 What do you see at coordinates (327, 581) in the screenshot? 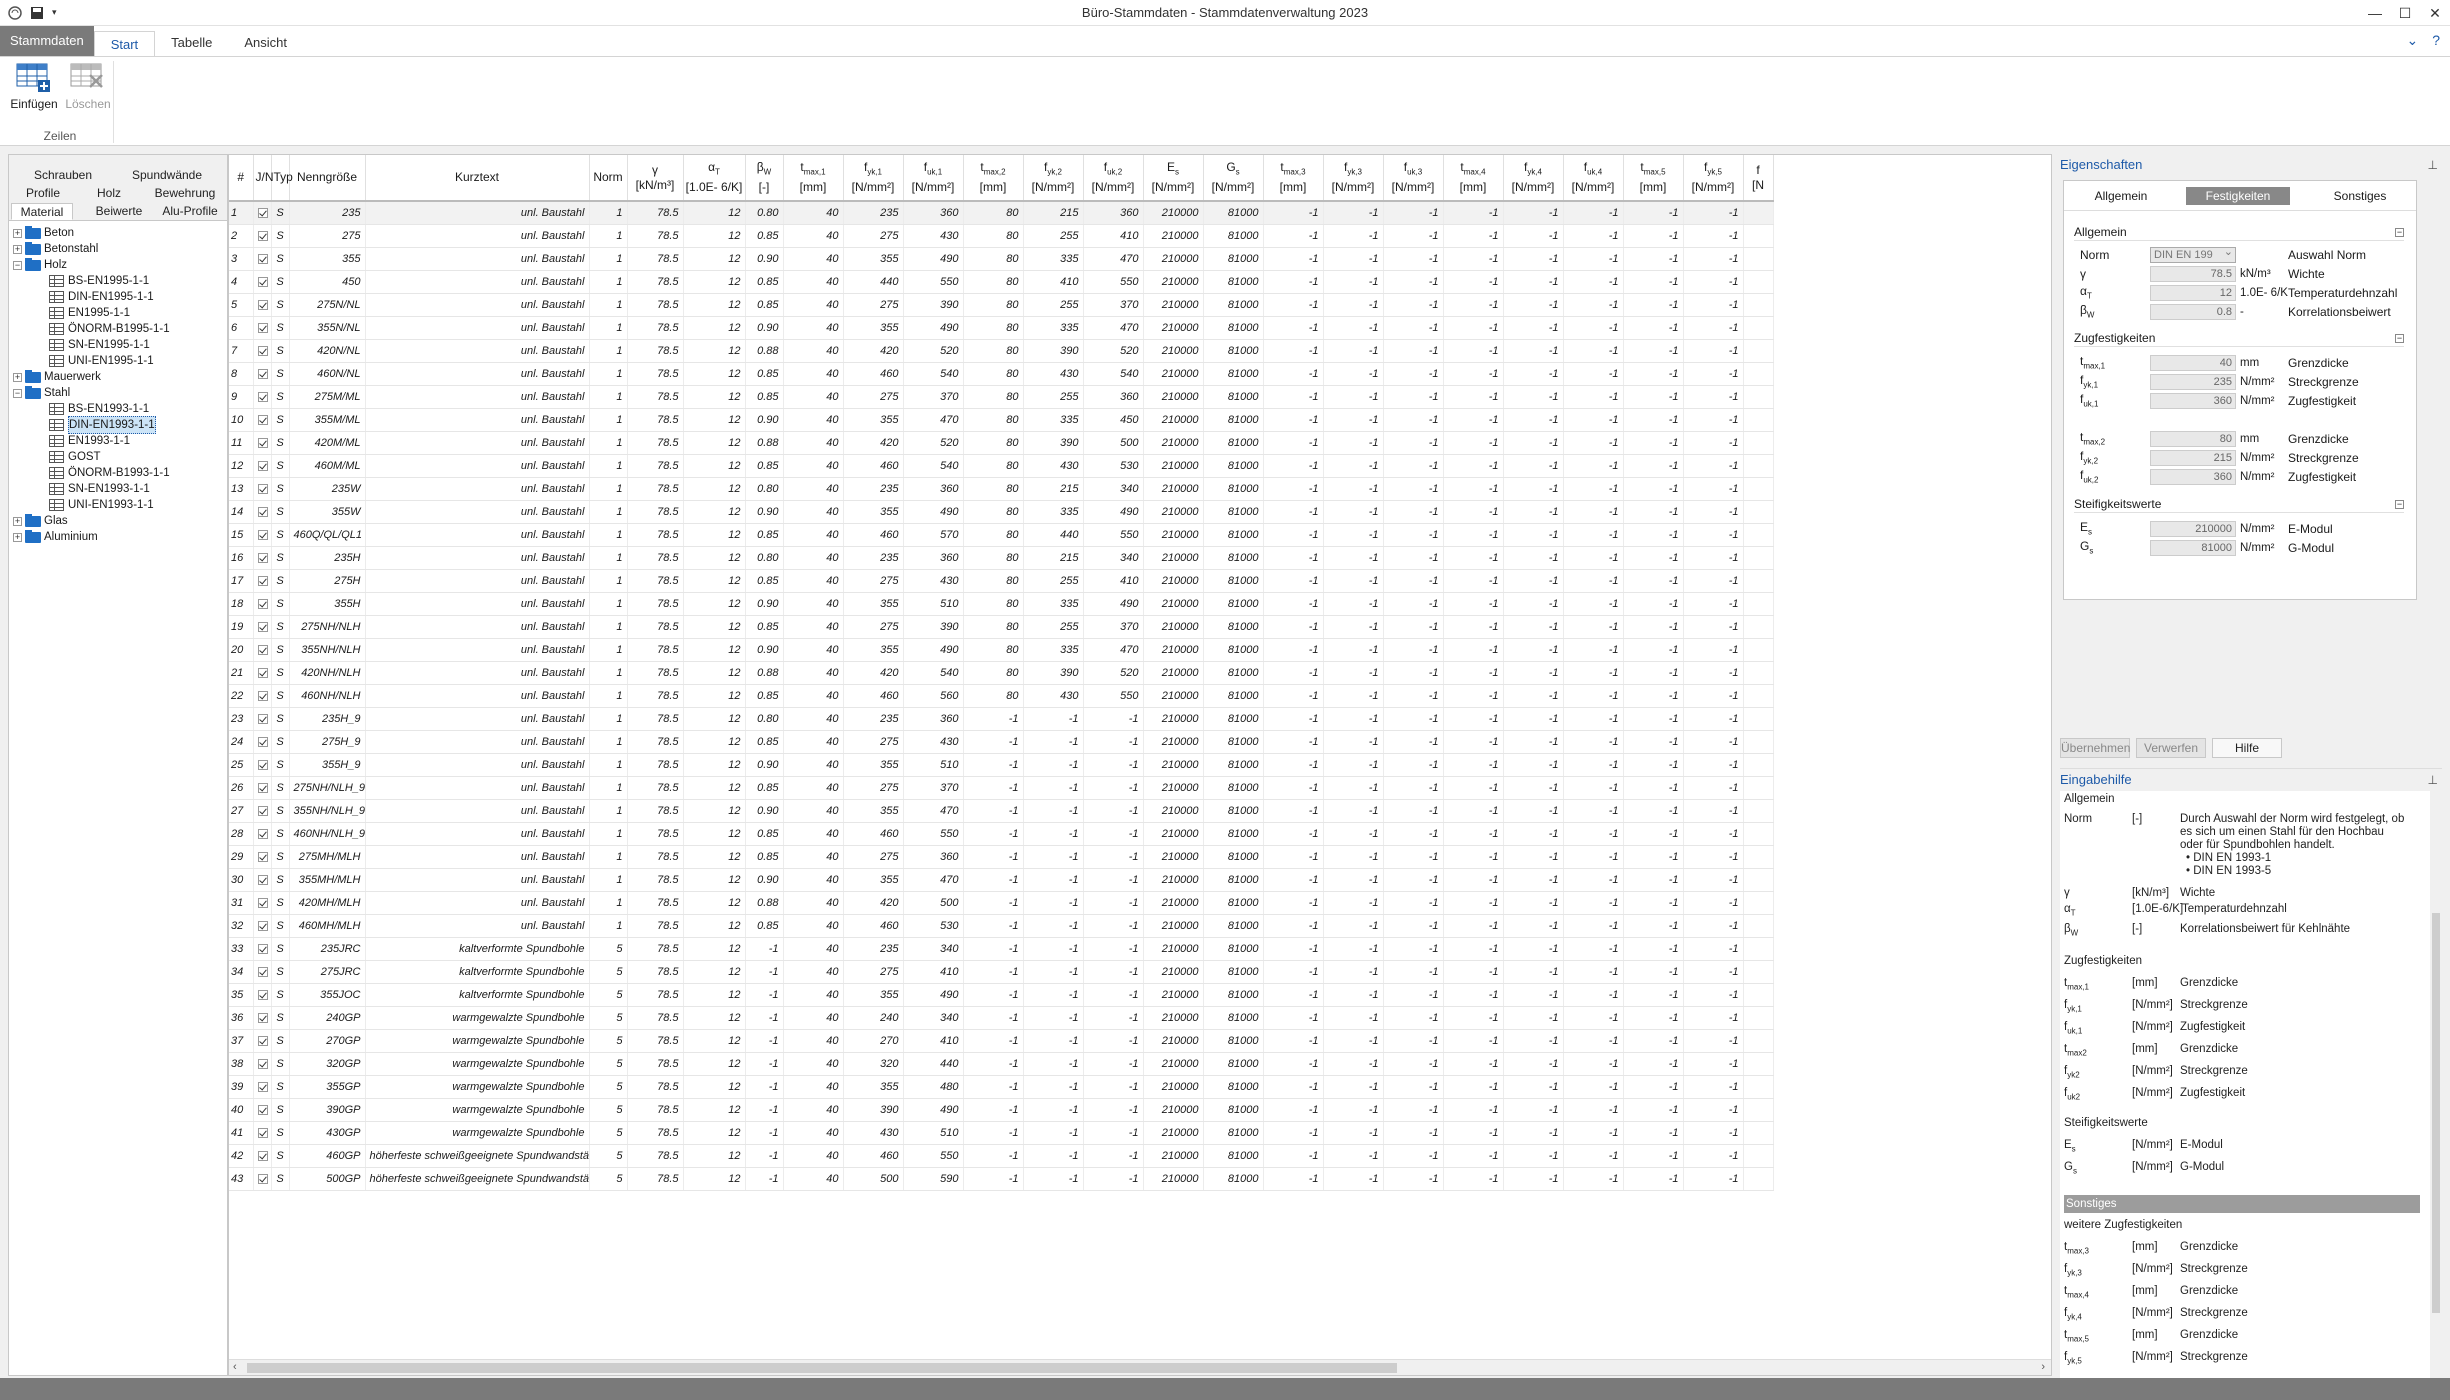
I see `table-cell: 275H` at bounding box center [327, 581].